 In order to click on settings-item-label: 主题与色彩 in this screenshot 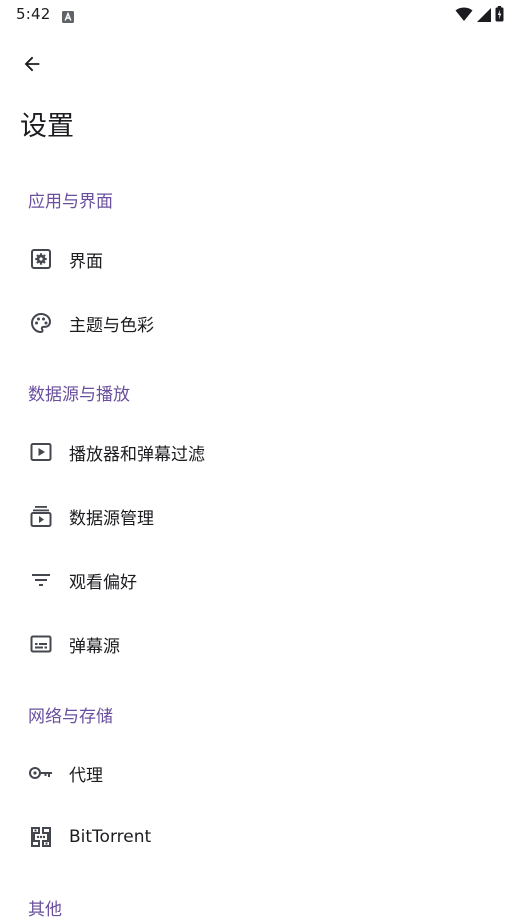, I will do `click(111, 325)`.